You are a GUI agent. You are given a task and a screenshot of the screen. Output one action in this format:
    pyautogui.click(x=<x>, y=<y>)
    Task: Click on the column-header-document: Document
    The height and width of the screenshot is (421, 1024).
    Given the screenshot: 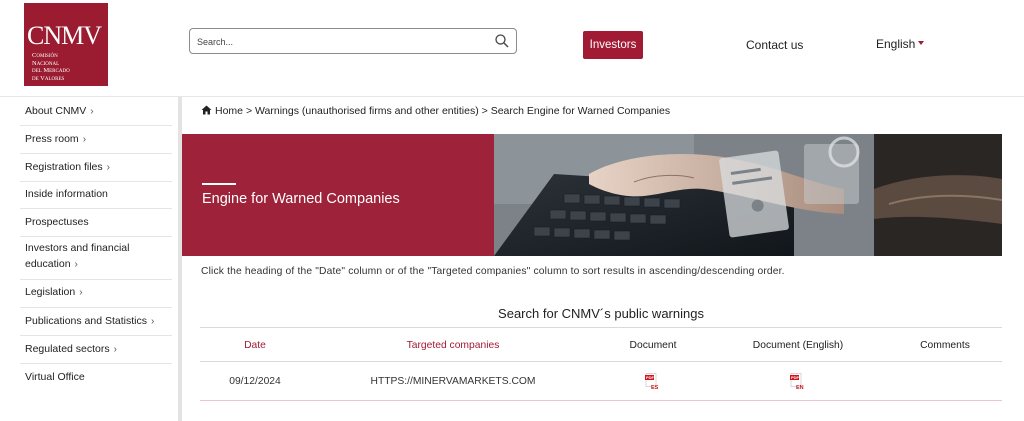 What is the action you would take?
    pyautogui.click(x=653, y=345)
    